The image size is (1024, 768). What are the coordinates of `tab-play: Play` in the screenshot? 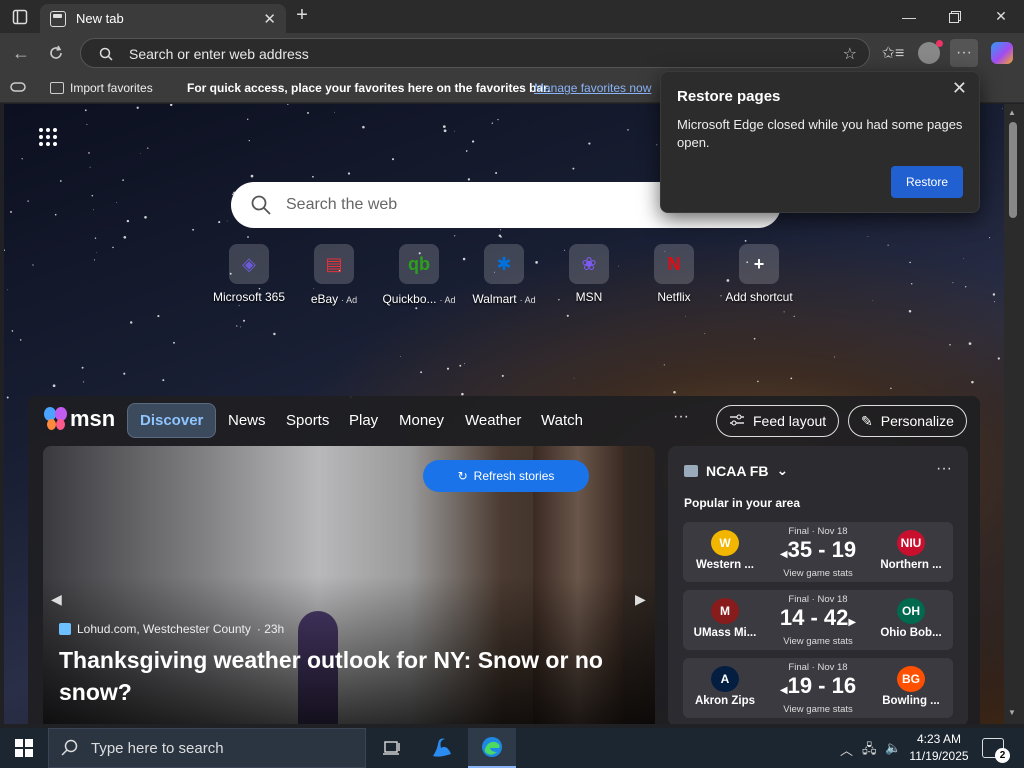 It's located at (363, 420).